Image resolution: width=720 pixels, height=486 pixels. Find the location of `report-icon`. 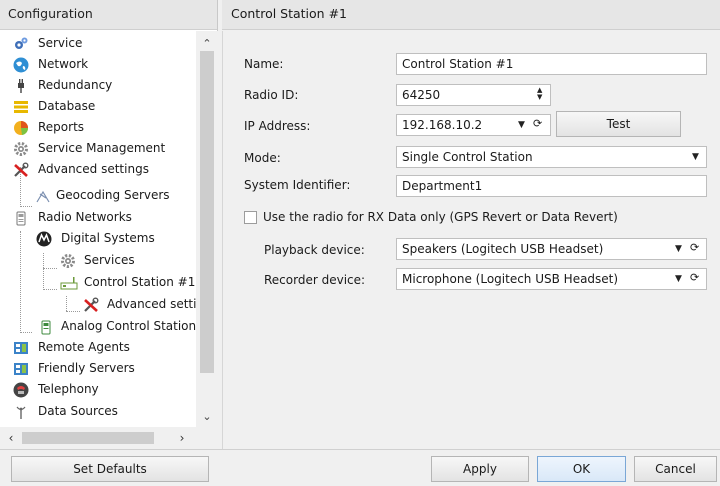

report-icon is located at coordinates (21, 128).